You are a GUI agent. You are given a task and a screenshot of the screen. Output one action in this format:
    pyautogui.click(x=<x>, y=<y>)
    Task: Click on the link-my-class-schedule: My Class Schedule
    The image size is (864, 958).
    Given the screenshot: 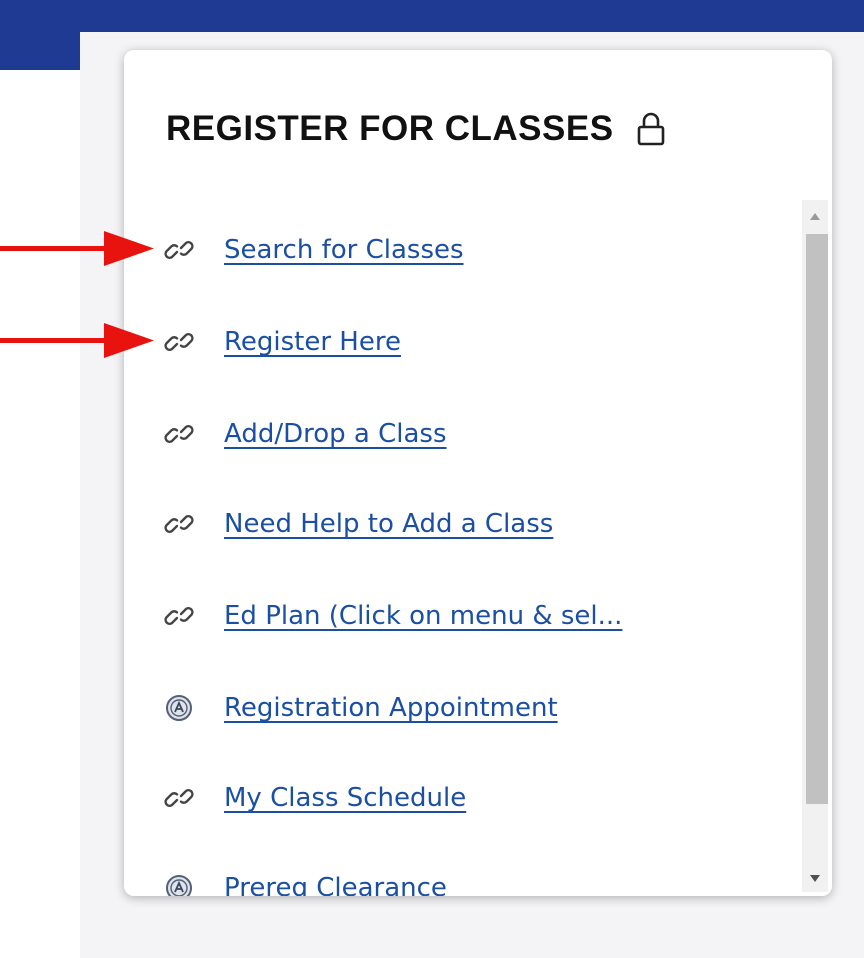 What is the action you would take?
    pyautogui.click(x=484, y=798)
    